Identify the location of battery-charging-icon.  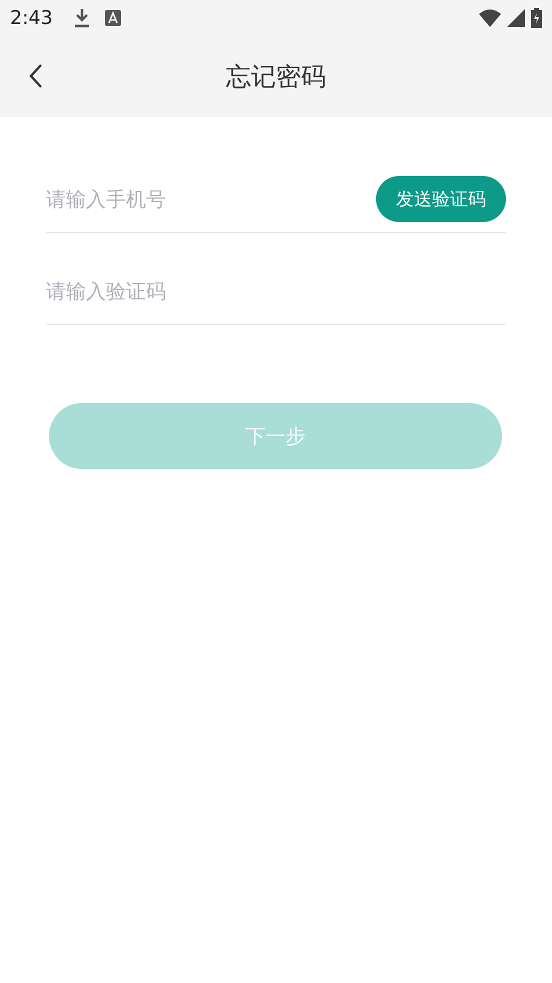
(536, 18).